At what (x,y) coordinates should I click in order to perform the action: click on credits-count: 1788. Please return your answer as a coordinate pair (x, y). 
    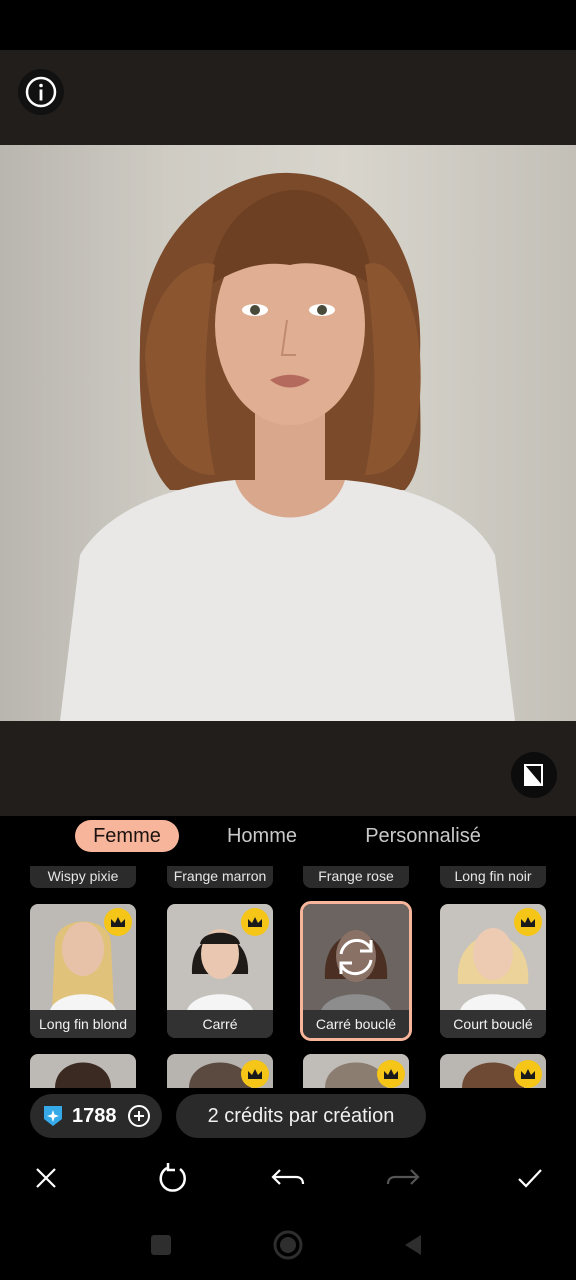
    Looking at the image, I should click on (94, 1115).